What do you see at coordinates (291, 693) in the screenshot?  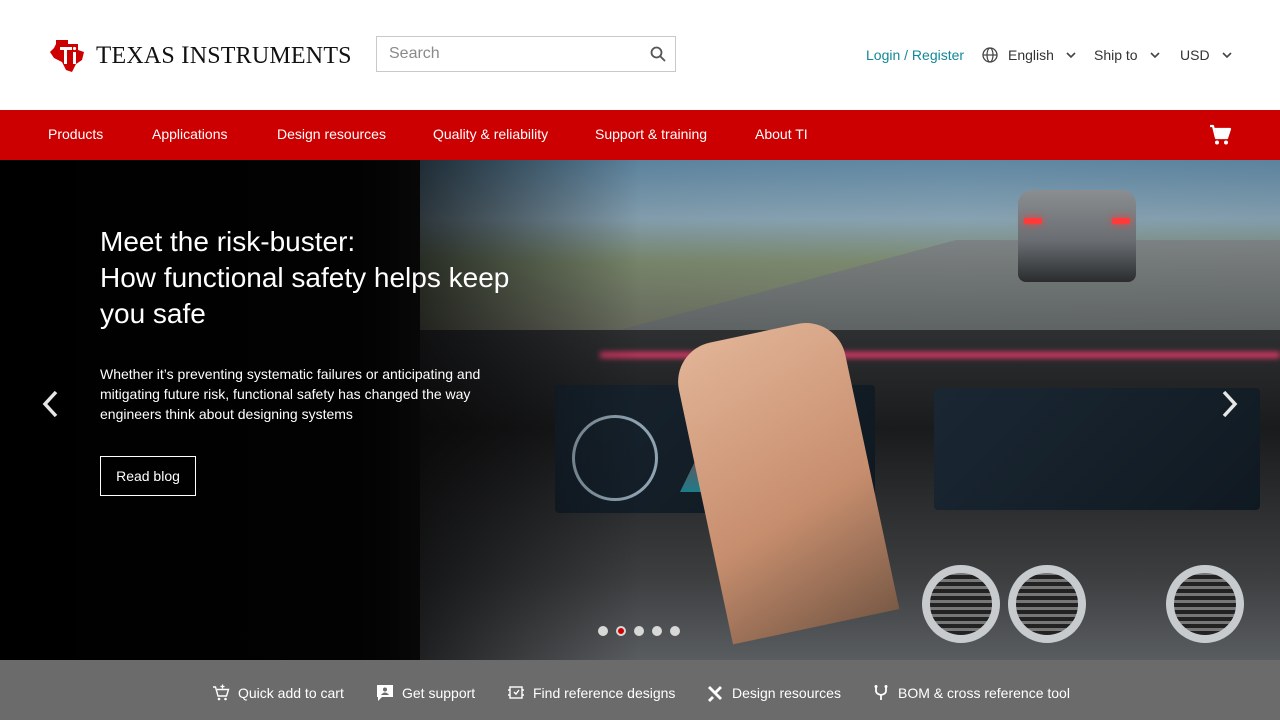 I see `quick-add-to-cart-label: Quick add to cart` at bounding box center [291, 693].